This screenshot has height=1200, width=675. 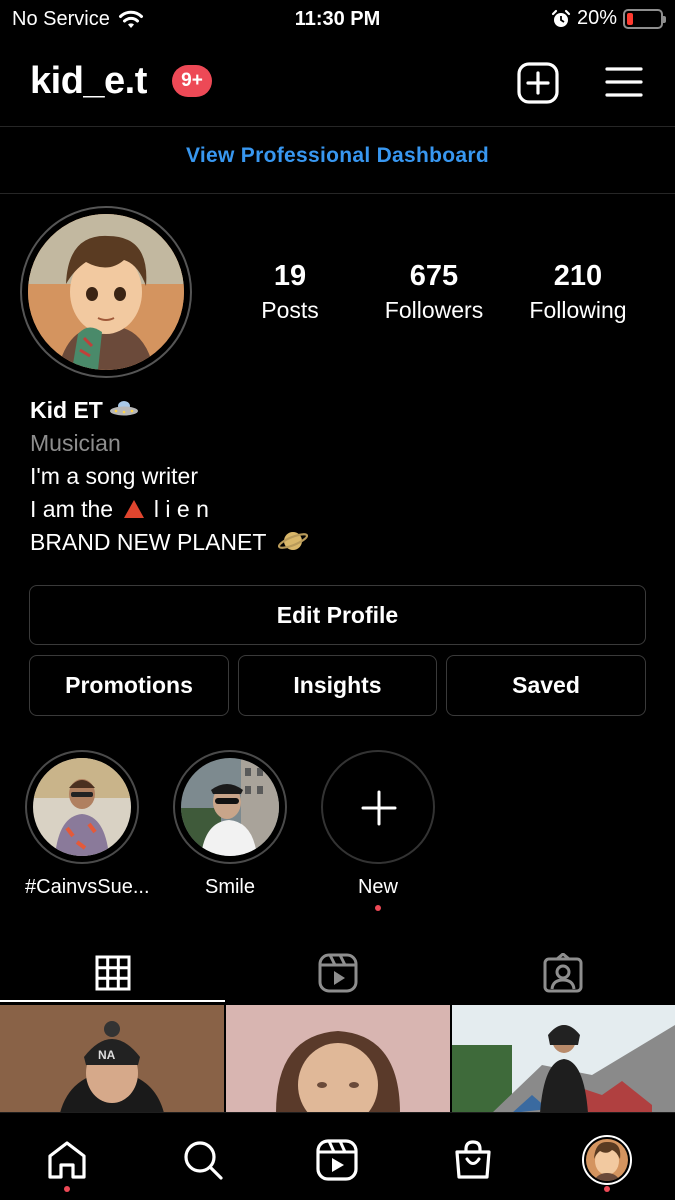 I want to click on shopping-bag-icon, so click(x=473, y=1159).